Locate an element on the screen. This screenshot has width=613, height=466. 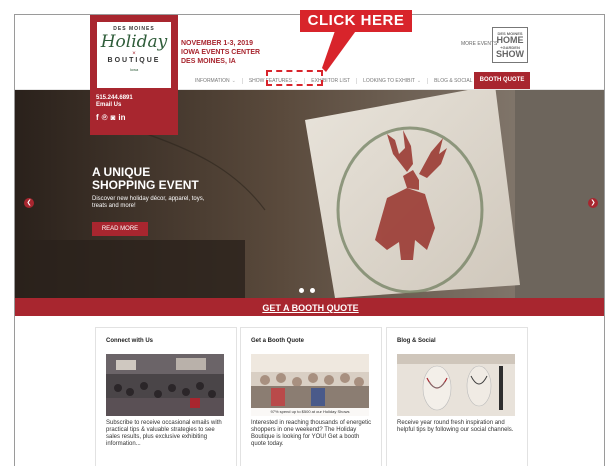
shoppers-photo is located at coordinates (310, 385).